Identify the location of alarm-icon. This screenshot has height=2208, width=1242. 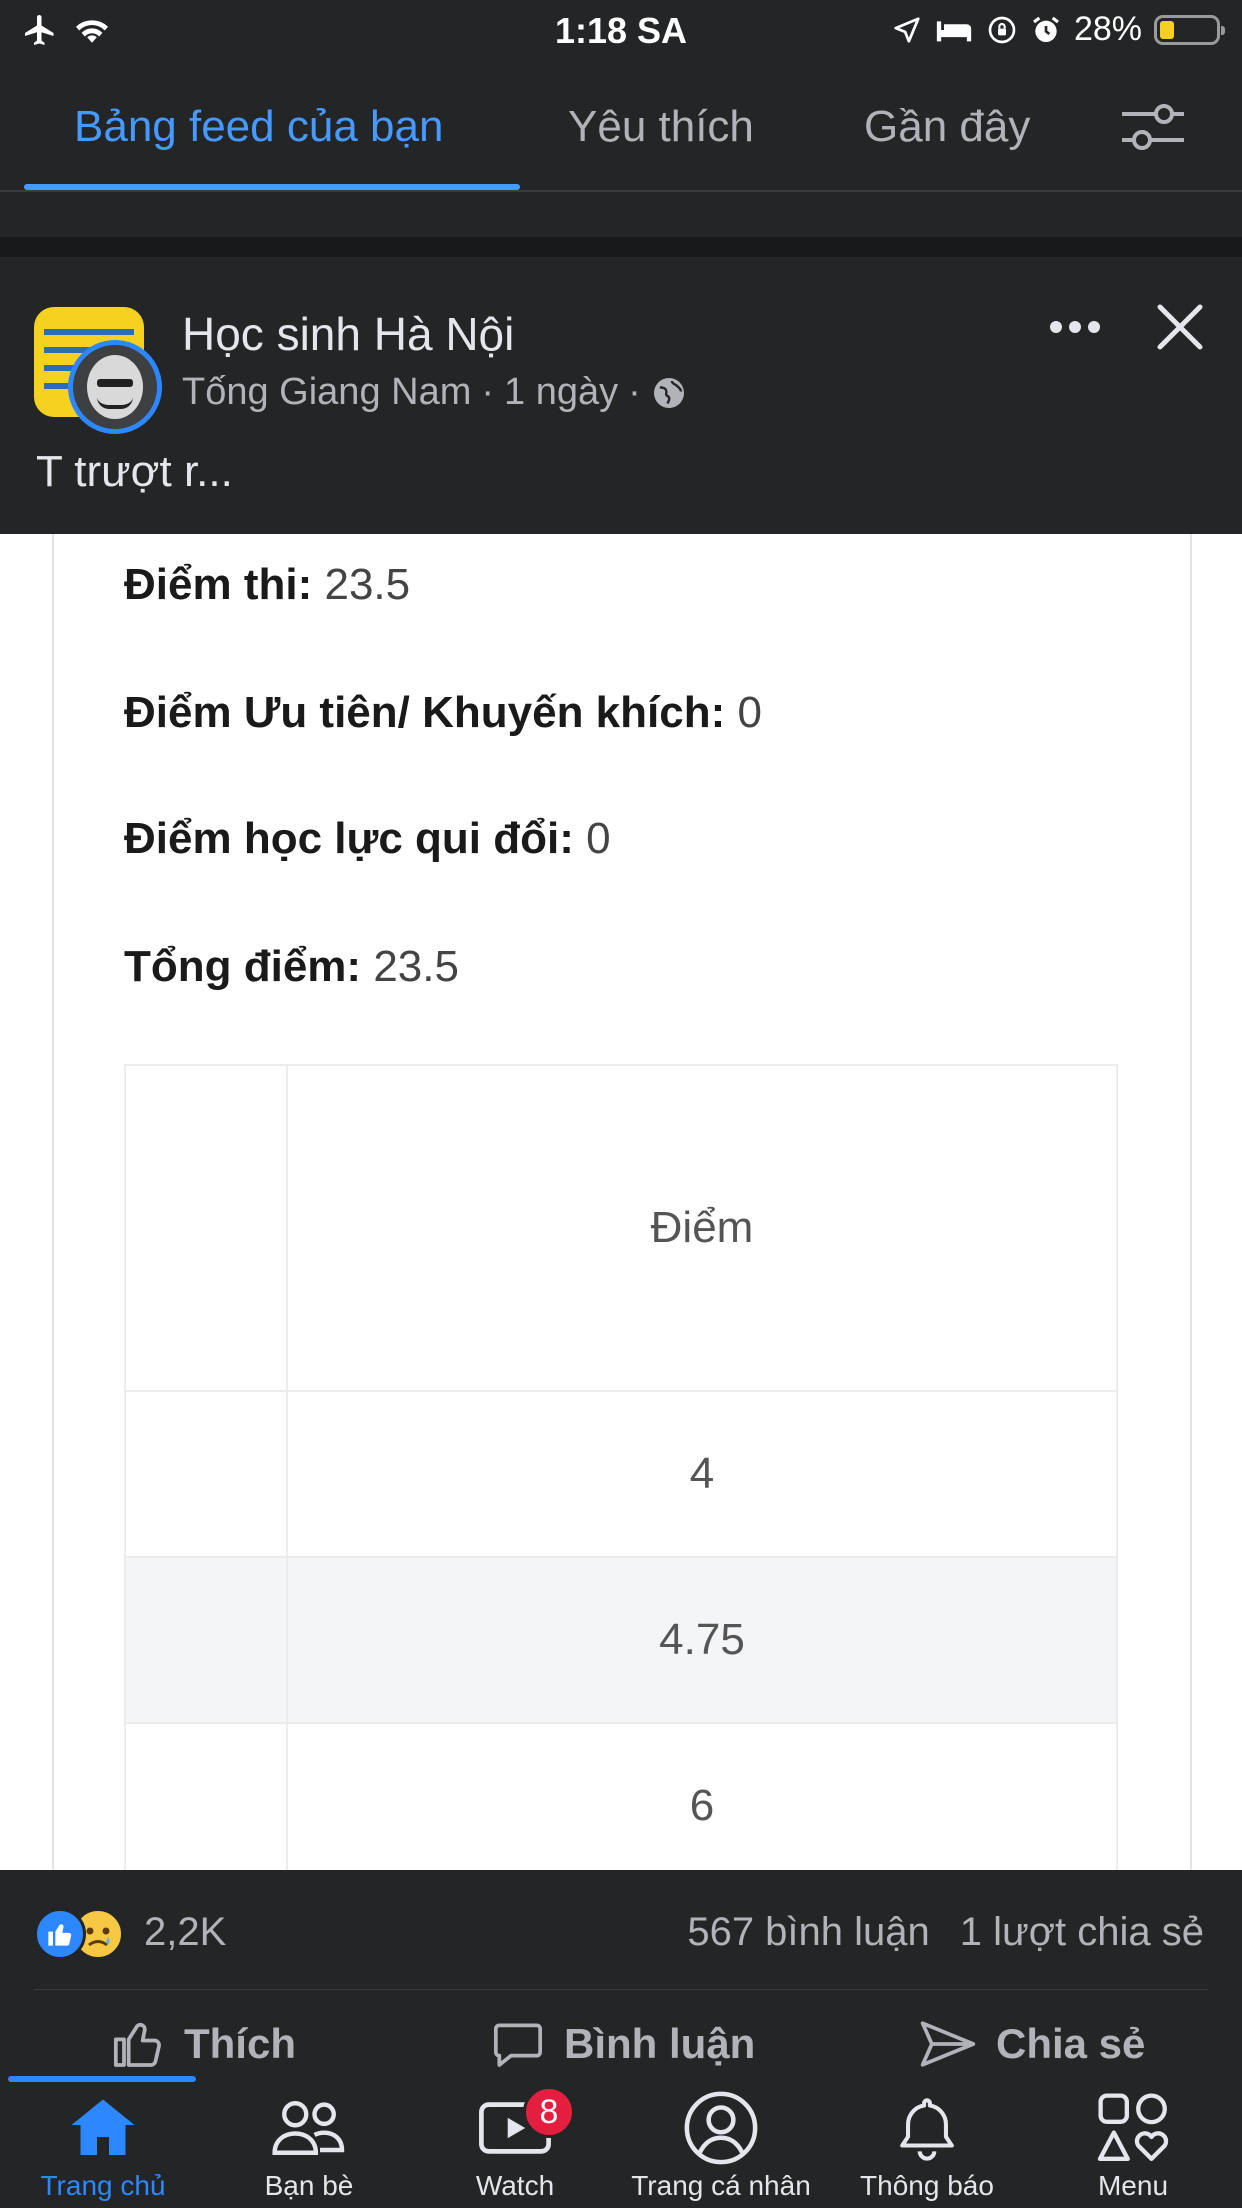
(1045, 29).